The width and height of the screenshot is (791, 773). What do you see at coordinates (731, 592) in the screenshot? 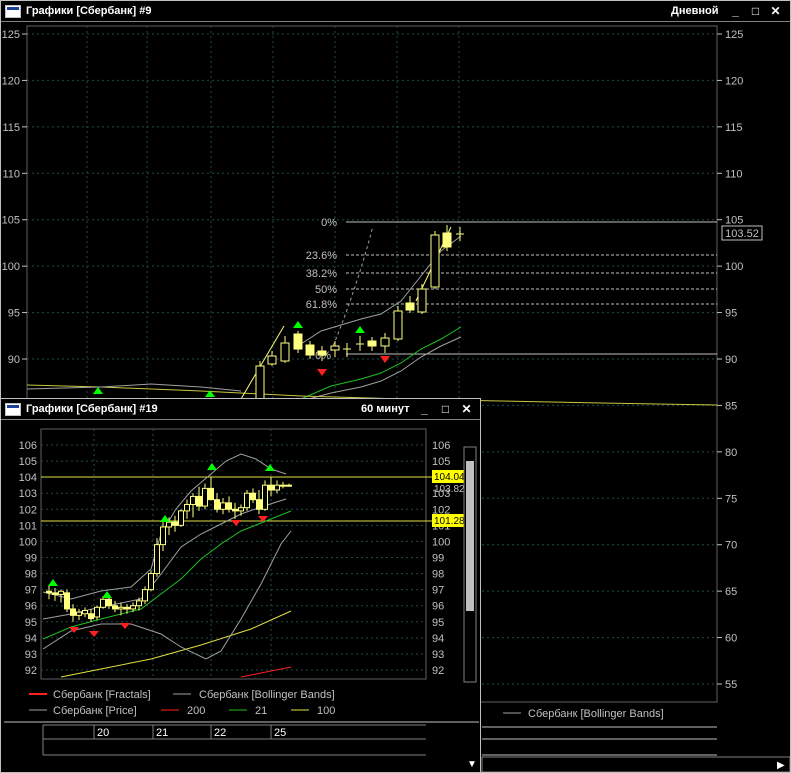
I see `axis-label-right: 65` at bounding box center [731, 592].